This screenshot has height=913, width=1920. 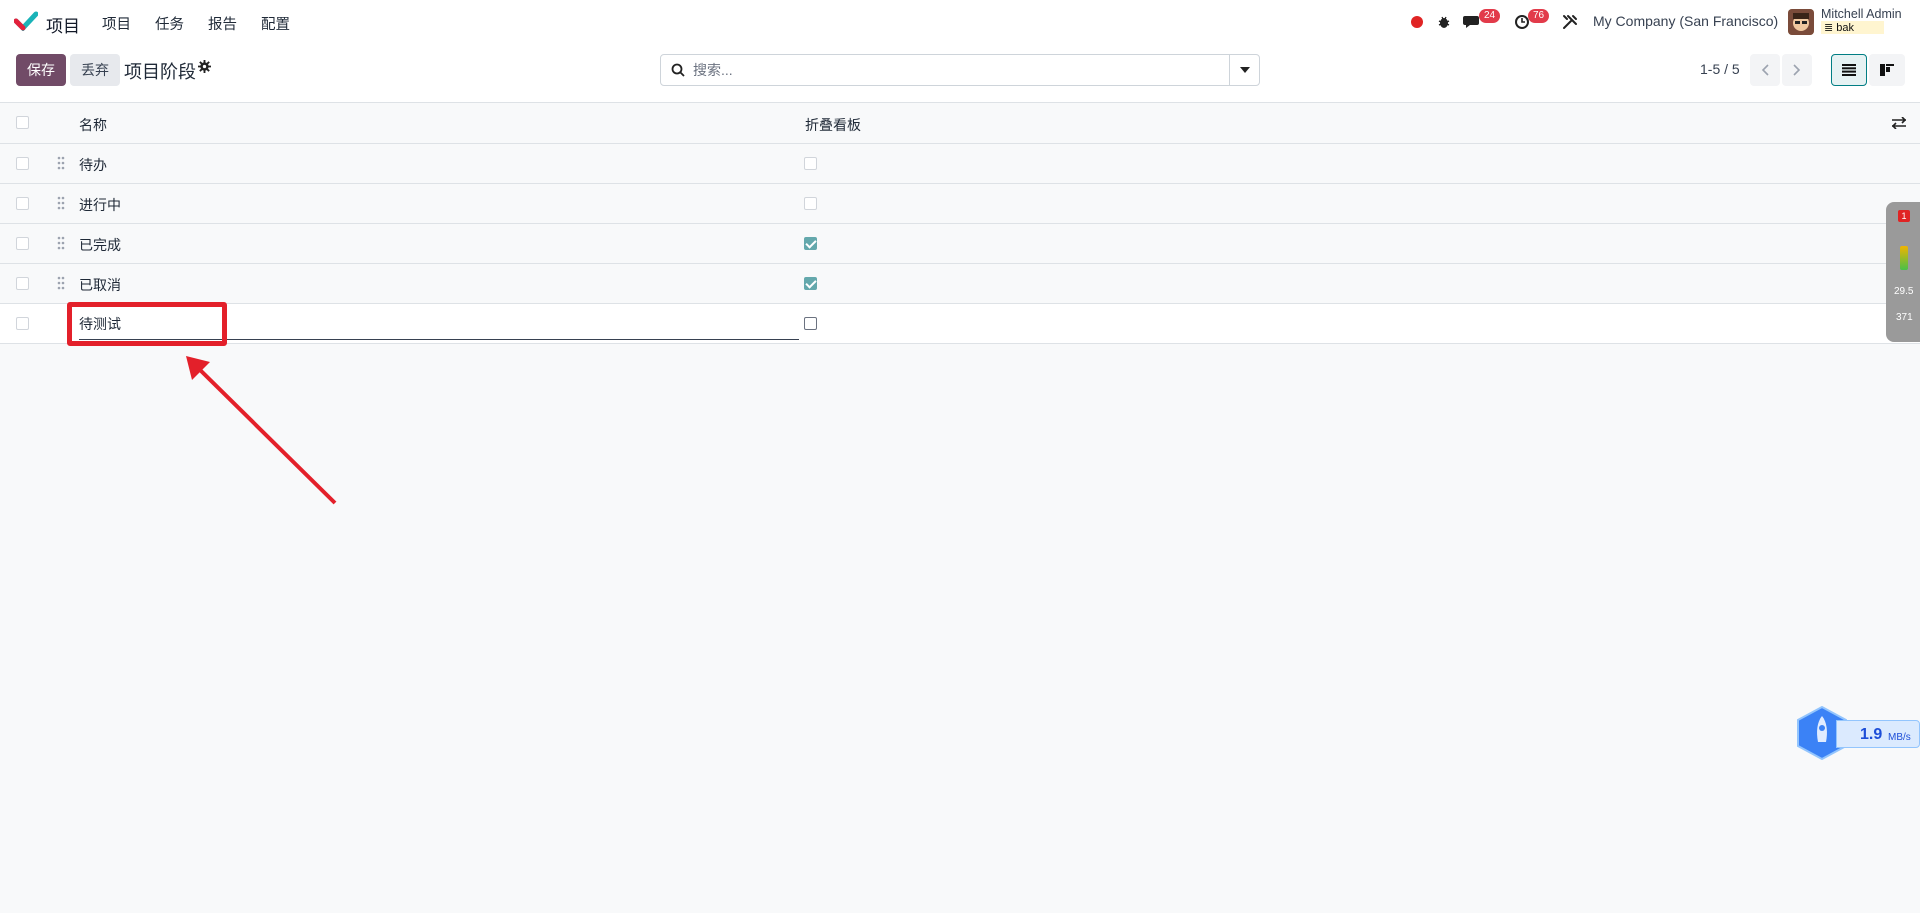 What do you see at coordinates (1522, 22) in the screenshot?
I see `activities-clock-icon` at bounding box center [1522, 22].